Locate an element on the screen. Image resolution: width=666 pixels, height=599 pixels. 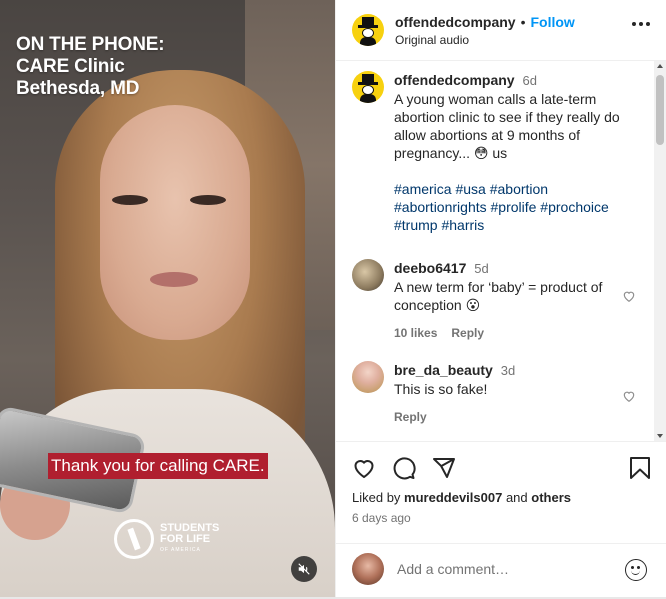
header-line: offendedcompany • Follow is located at coordinates (485, 22).